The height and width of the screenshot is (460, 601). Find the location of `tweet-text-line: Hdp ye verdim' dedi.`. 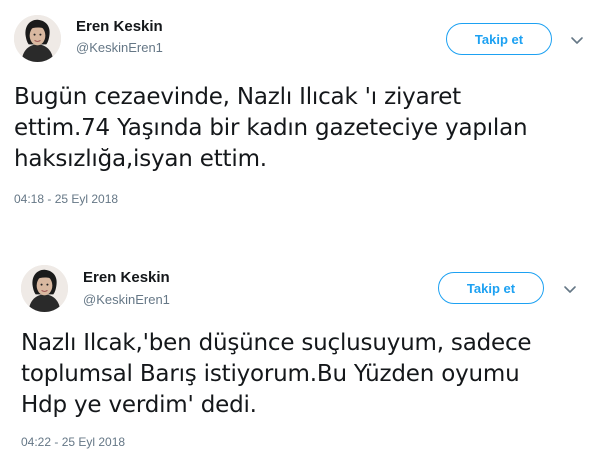

tweet-text-line: Hdp ye verdim' dedi. is located at coordinates (139, 405).